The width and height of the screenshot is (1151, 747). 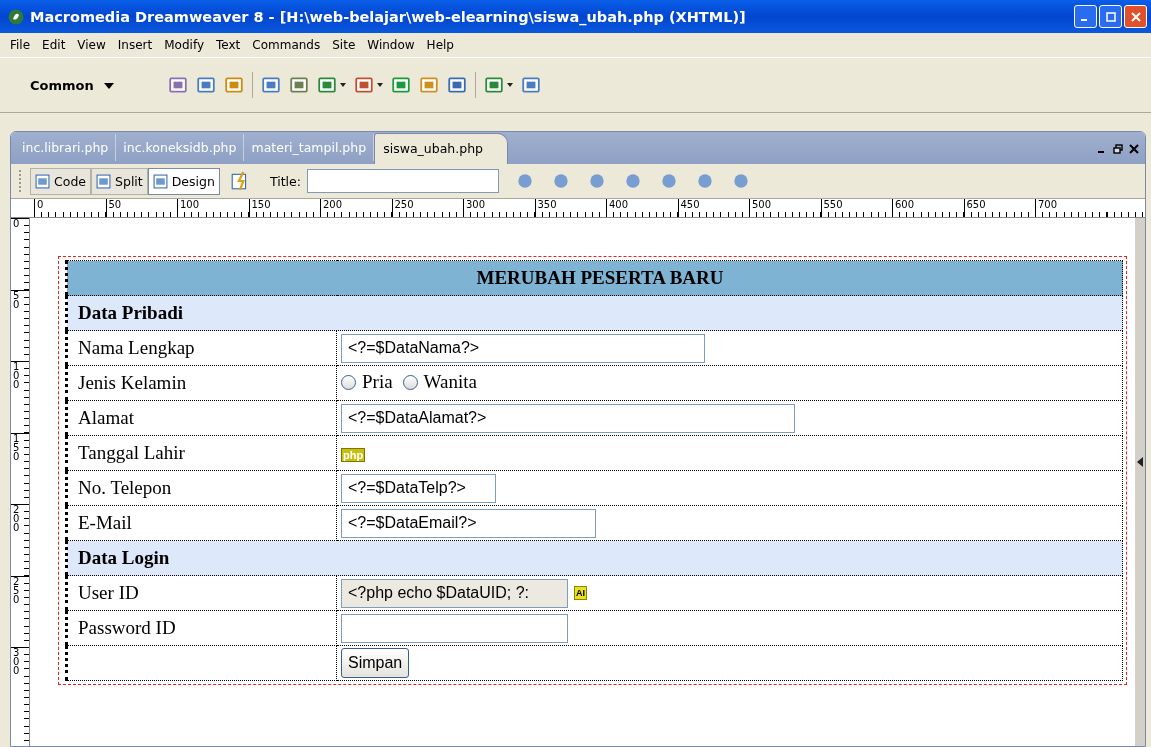 What do you see at coordinates (184, 45) in the screenshot?
I see `menu-item: Modify` at bounding box center [184, 45].